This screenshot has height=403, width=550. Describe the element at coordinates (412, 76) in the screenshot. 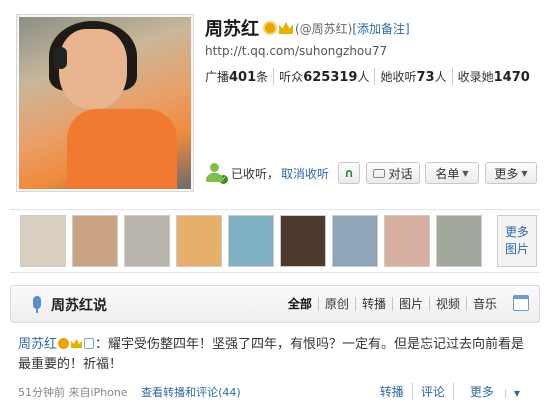

I see `stat-following: 她收听73人` at that location.